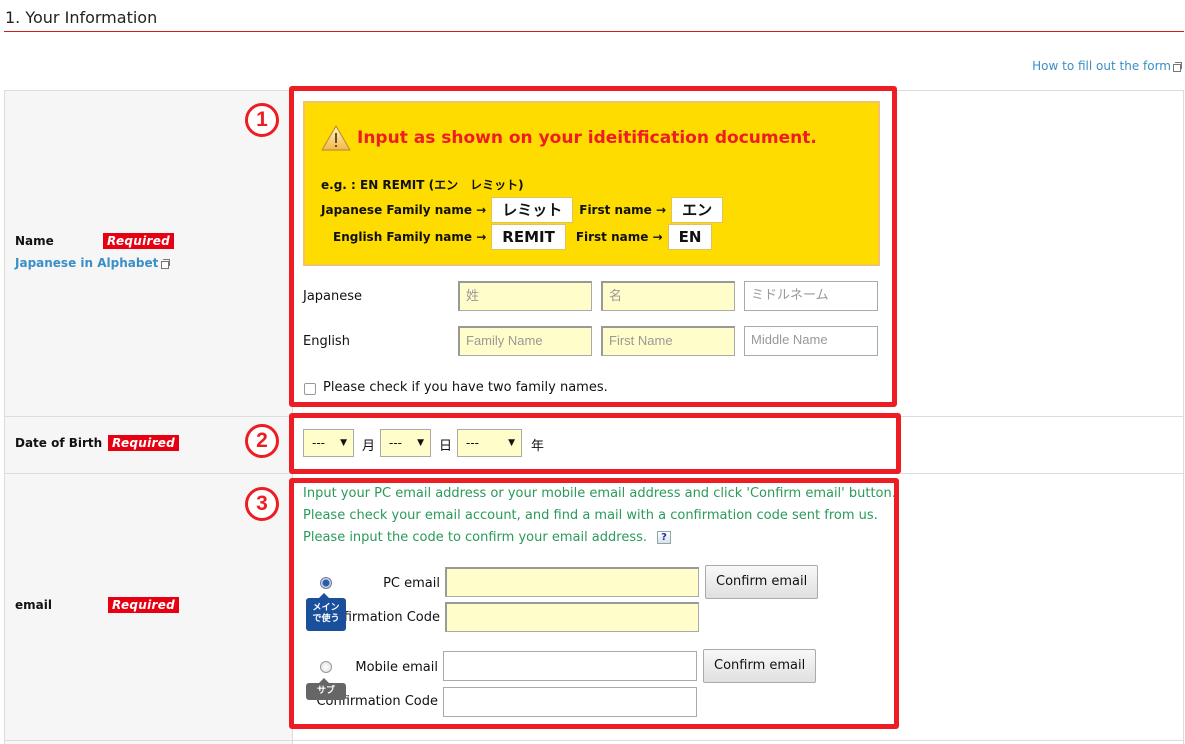 This screenshot has width=1185, height=744. I want to click on annotation-number-1: 1, so click(262, 120).